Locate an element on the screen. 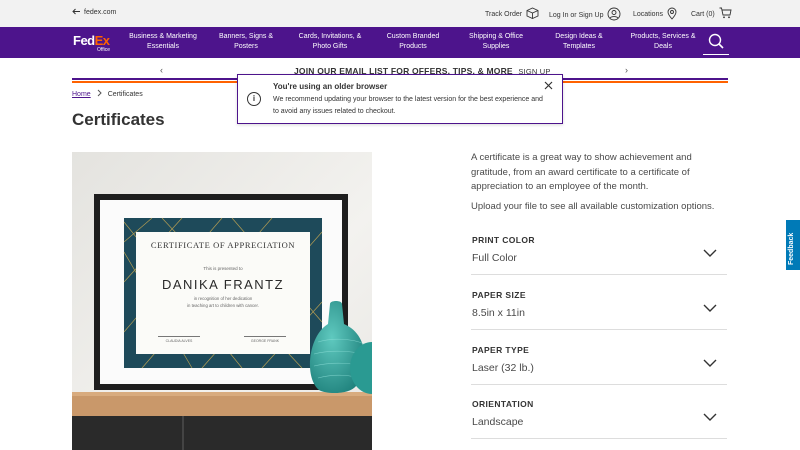 Image resolution: width=800 pixels, height=450 pixels. back-link-label: fedex.com is located at coordinates (100, 12).